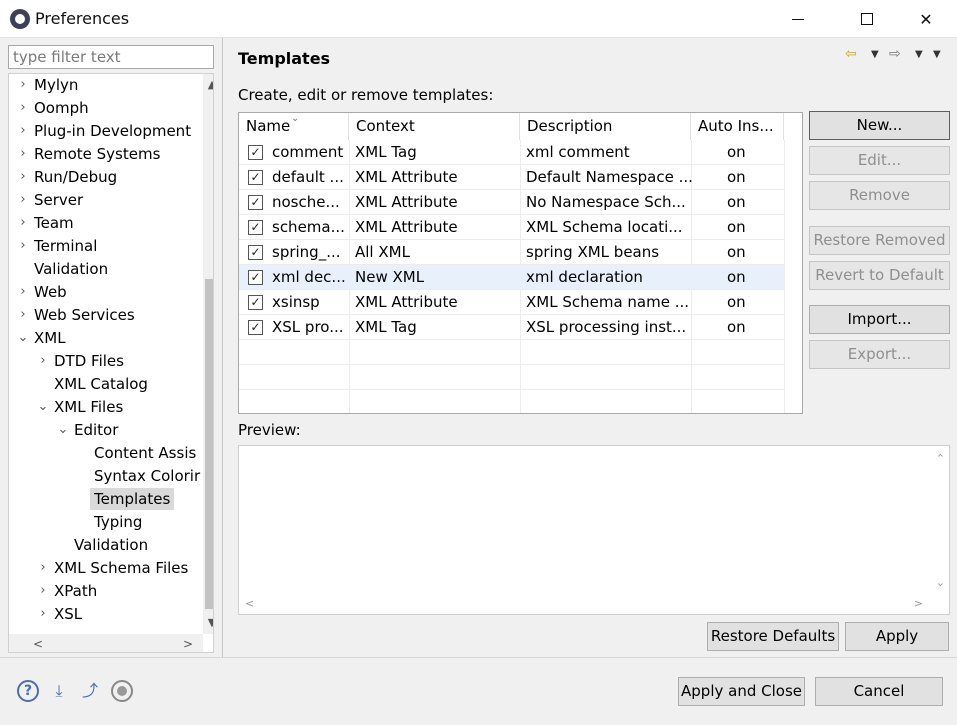 The width and height of the screenshot is (957, 725). Describe the element at coordinates (511, 252) in the screenshot. I see `table-row: ✓ spring_... All XML spring XML beans on` at that location.